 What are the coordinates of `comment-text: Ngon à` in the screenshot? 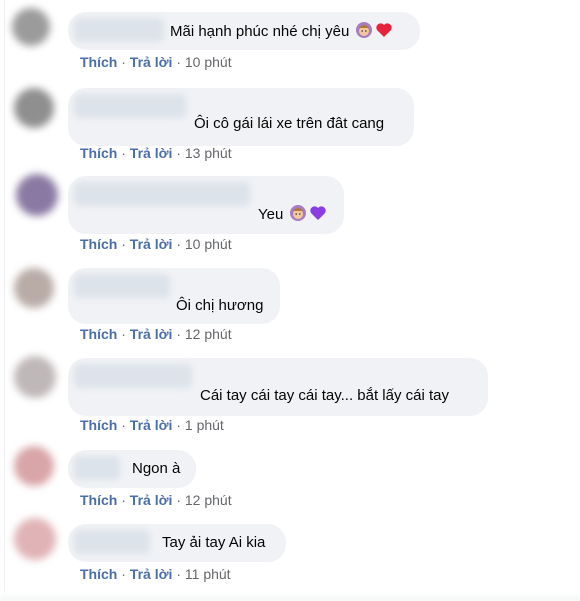 It's located at (156, 469).